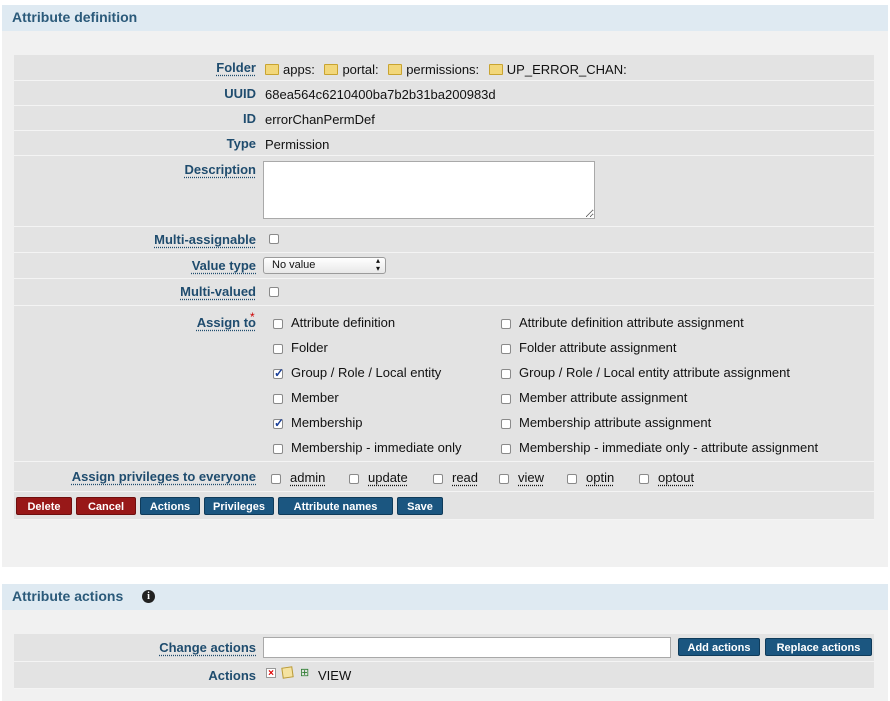 The width and height of the screenshot is (890, 701). Describe the element at coordinates (444, 292) in the screenshot. I see `multi-valued-row: Multi-valued` at that location.